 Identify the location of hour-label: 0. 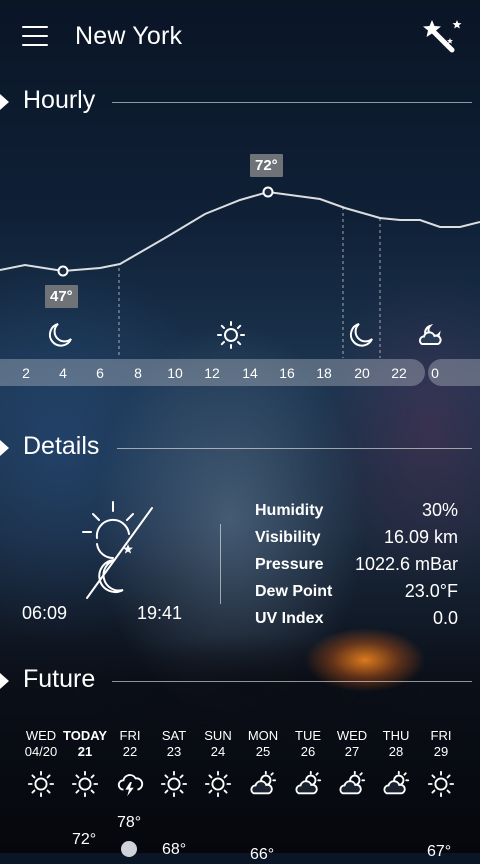
(435, 373).